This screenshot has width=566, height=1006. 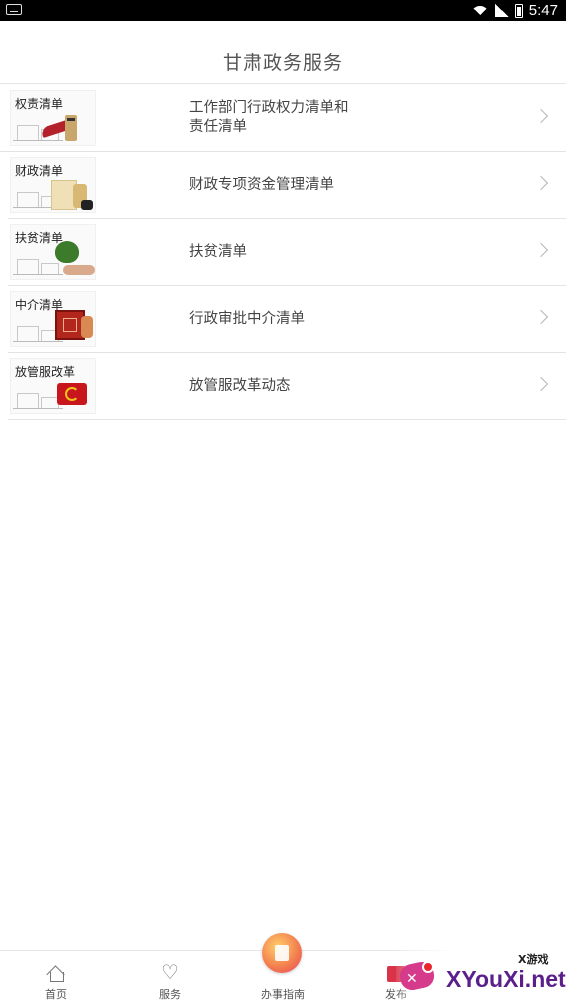 I want to click on list-item-text: 行政审批中介清单, so click(x=289, y=319).